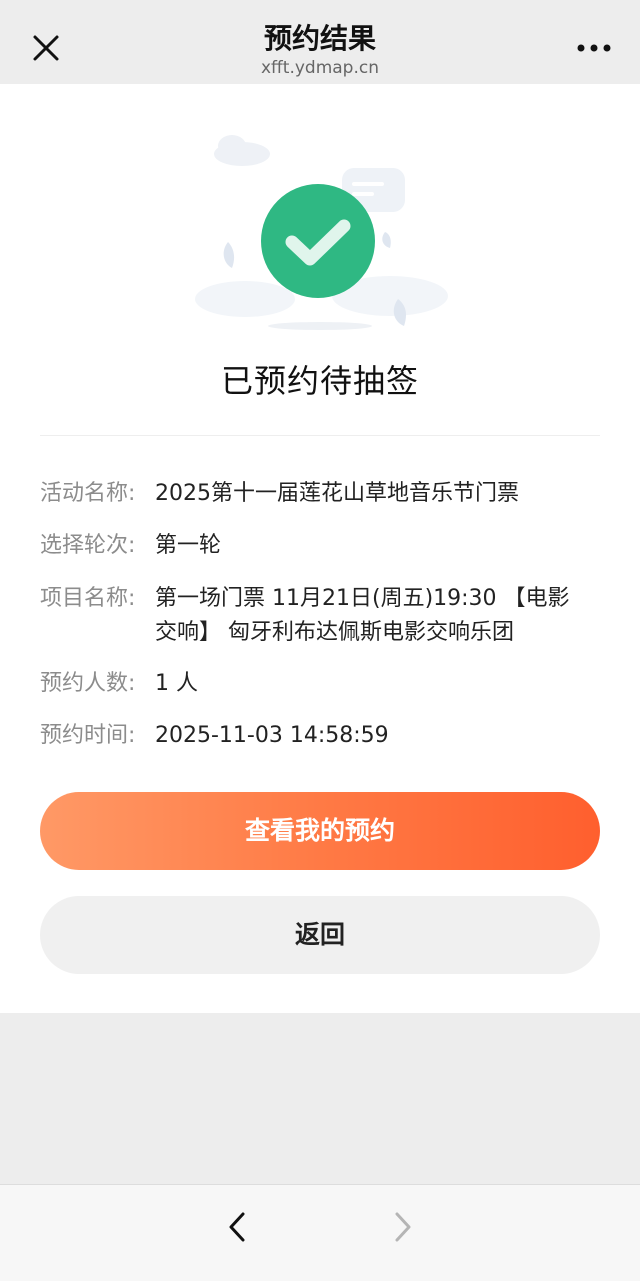 Image resolution: width=640 pixels, height=1281 pixels. I want to click on more-button, so click(594, 48).